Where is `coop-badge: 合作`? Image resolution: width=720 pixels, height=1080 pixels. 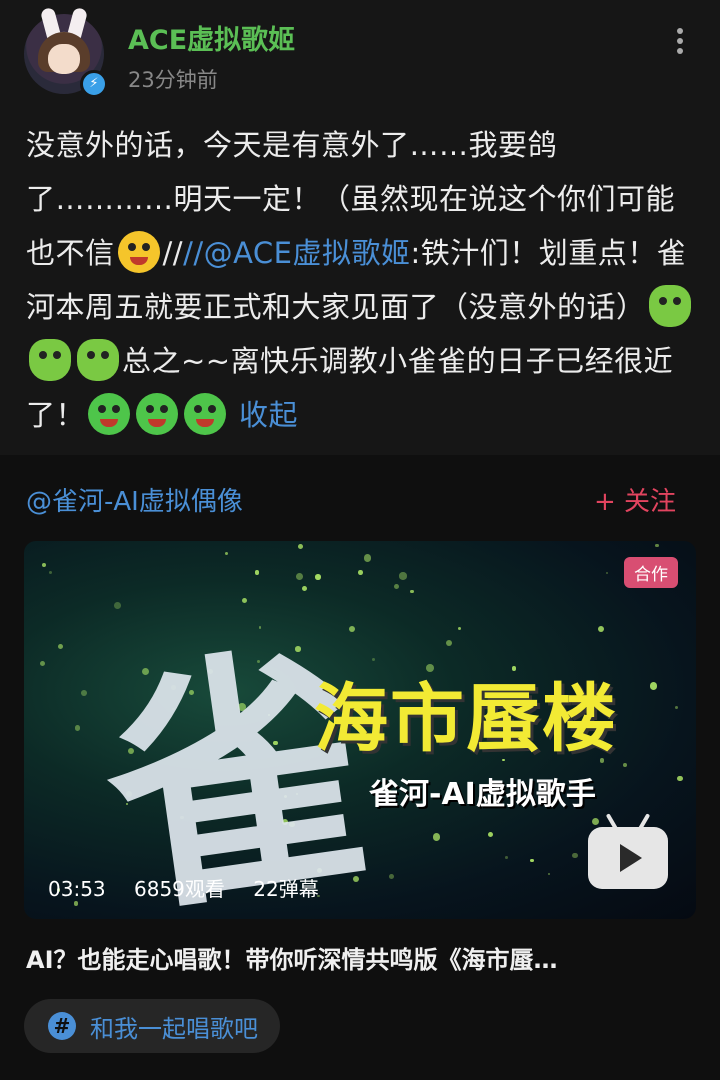
coop-badge: 合作 is located at coordinates (651, 572).